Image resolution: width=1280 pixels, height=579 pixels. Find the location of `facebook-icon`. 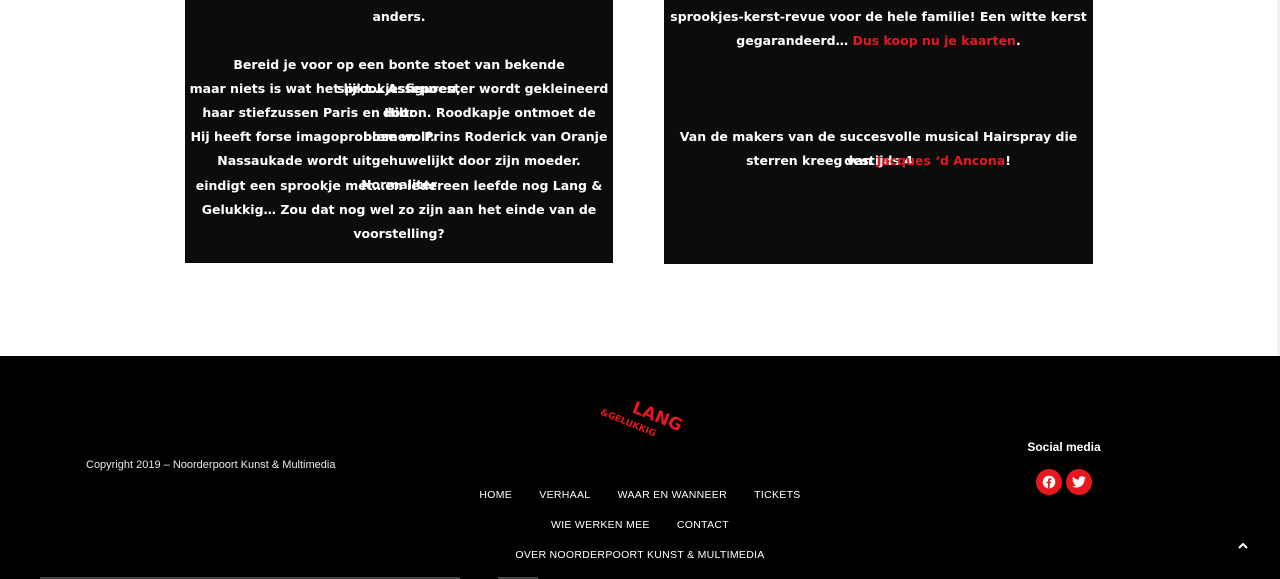

facebook-icon is located at coordinates (1049, 482).